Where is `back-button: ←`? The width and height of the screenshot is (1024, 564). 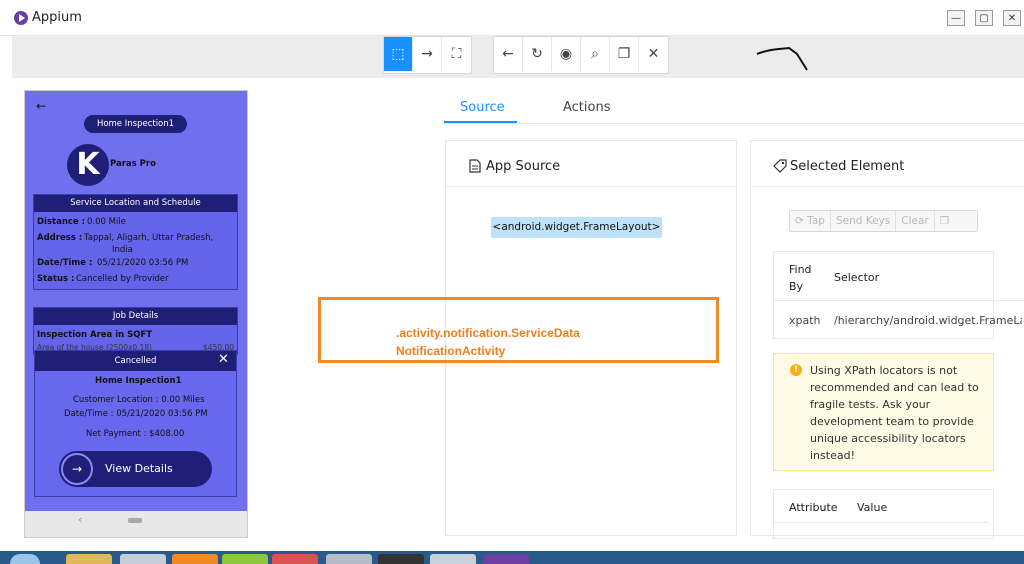
back-button: ← is located at coordinates (508, 54).